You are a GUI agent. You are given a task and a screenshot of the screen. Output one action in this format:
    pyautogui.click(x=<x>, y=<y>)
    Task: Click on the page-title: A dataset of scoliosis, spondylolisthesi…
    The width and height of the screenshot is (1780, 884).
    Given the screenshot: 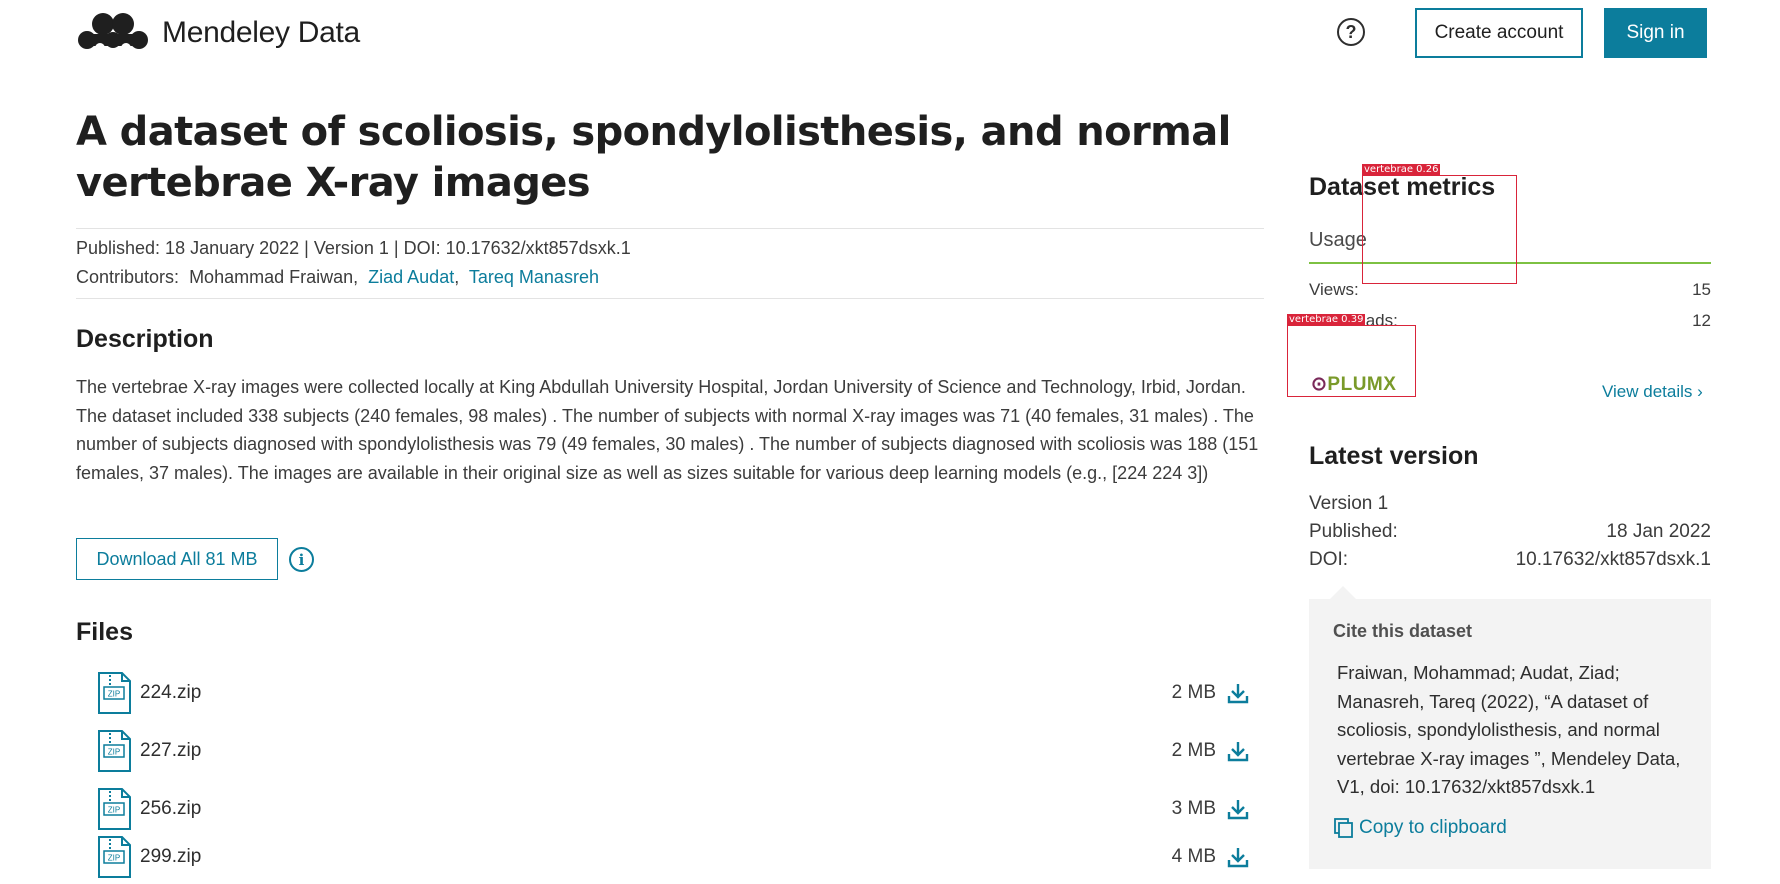 What is the action you would take?
    pyautogui.click(x=653, y=157)
    